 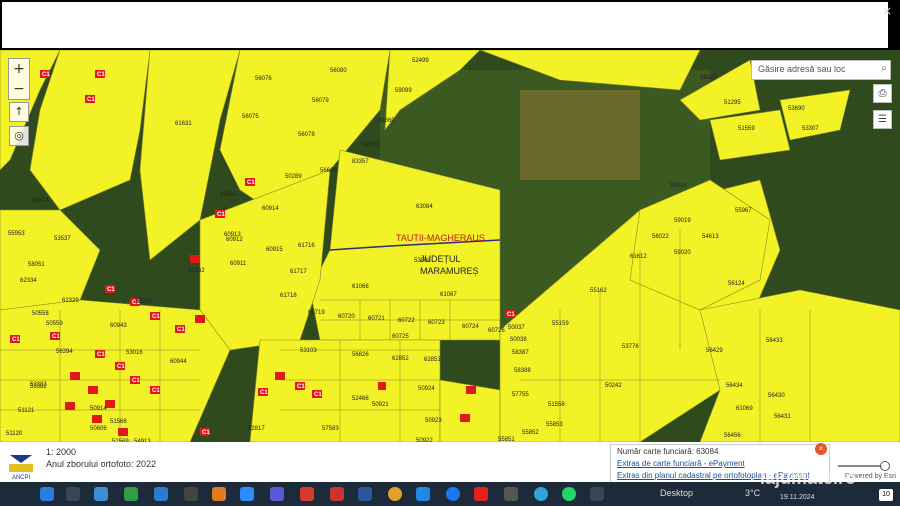 I want to click on parcel-number-label: 59019, so click(x=682, y=221).